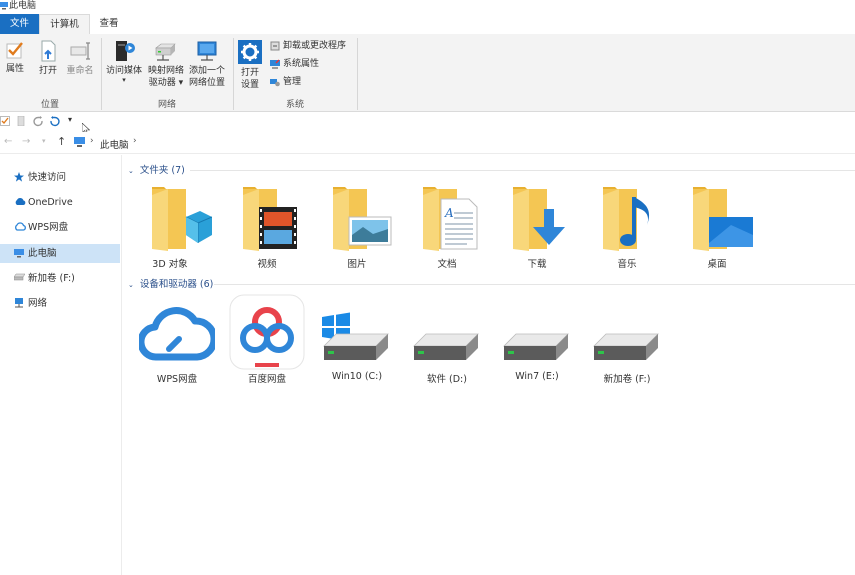  Describe the element at coordinates (23, 6) in the screenshot. I see `window-title: 此电脑` at that location.